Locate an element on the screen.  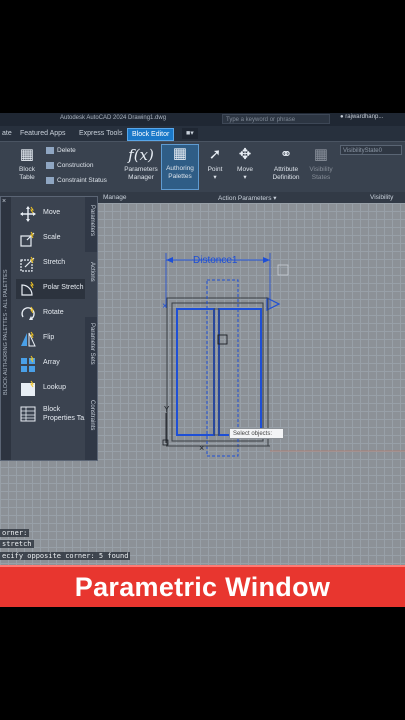
window-outer-frame is located at coordinates (217, 372).